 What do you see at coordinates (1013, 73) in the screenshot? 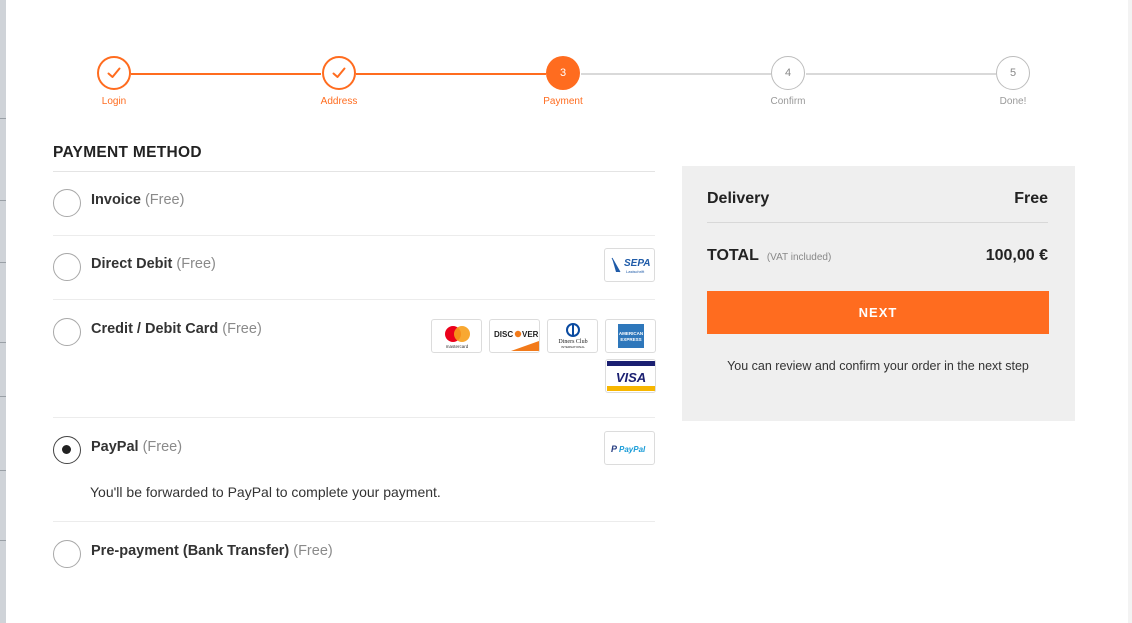
I see `step-number-5: 5` at bounding box center [1013, 73].